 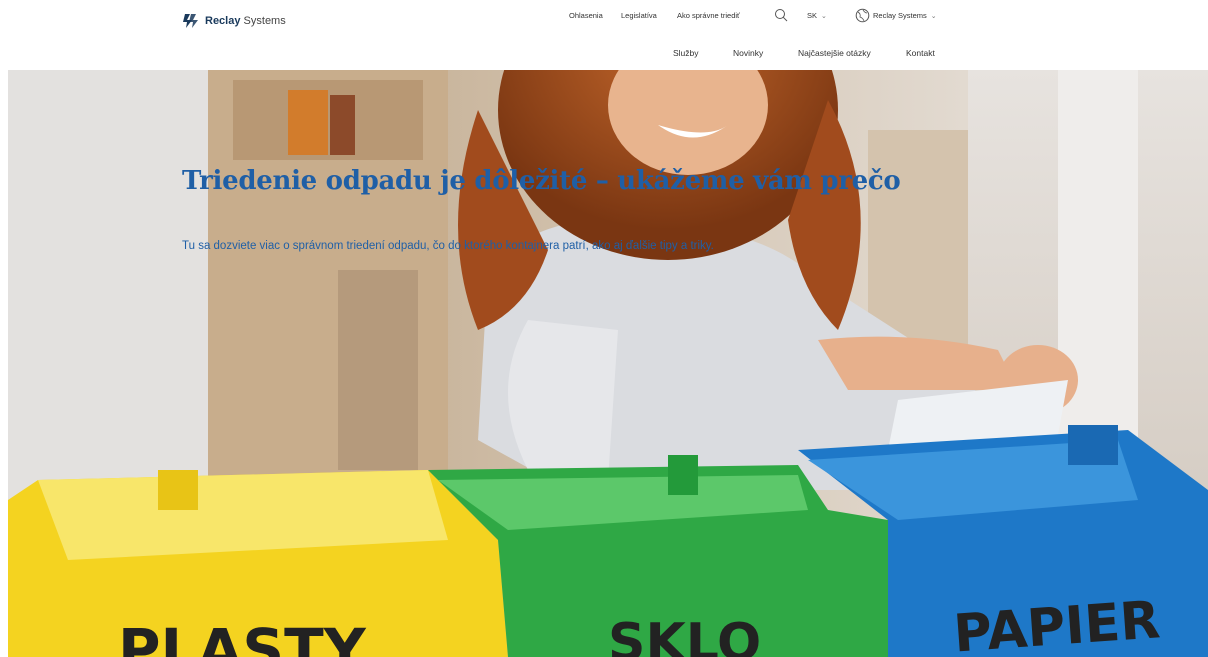 I want to click on mainnav-najcastejsie-otazky: Najčastejšie otázky, so click(x=834, y=53).